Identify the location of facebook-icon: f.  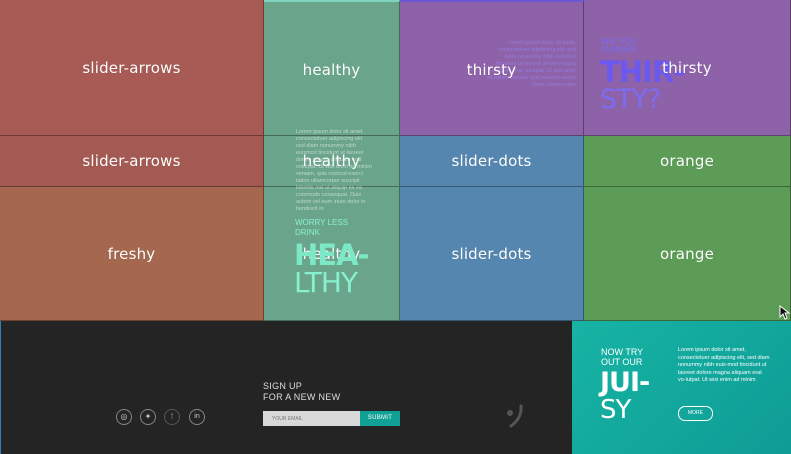
(172, 417).